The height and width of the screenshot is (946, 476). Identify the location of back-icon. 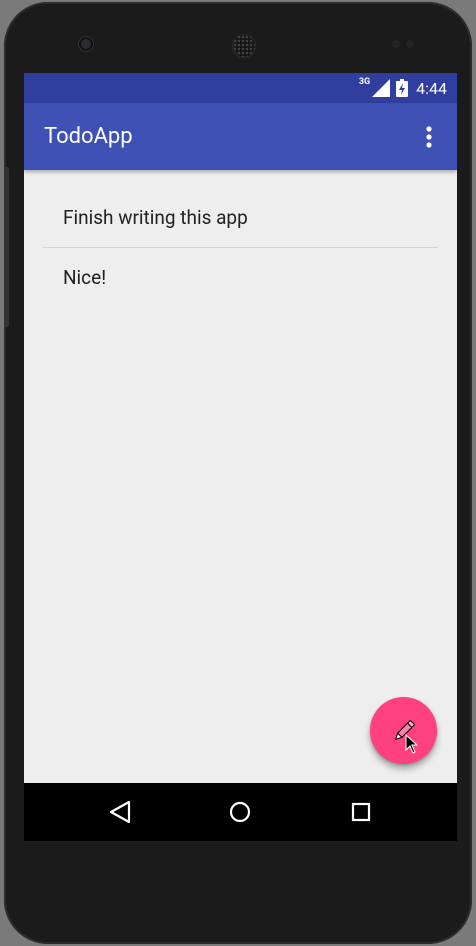
(120, 812).